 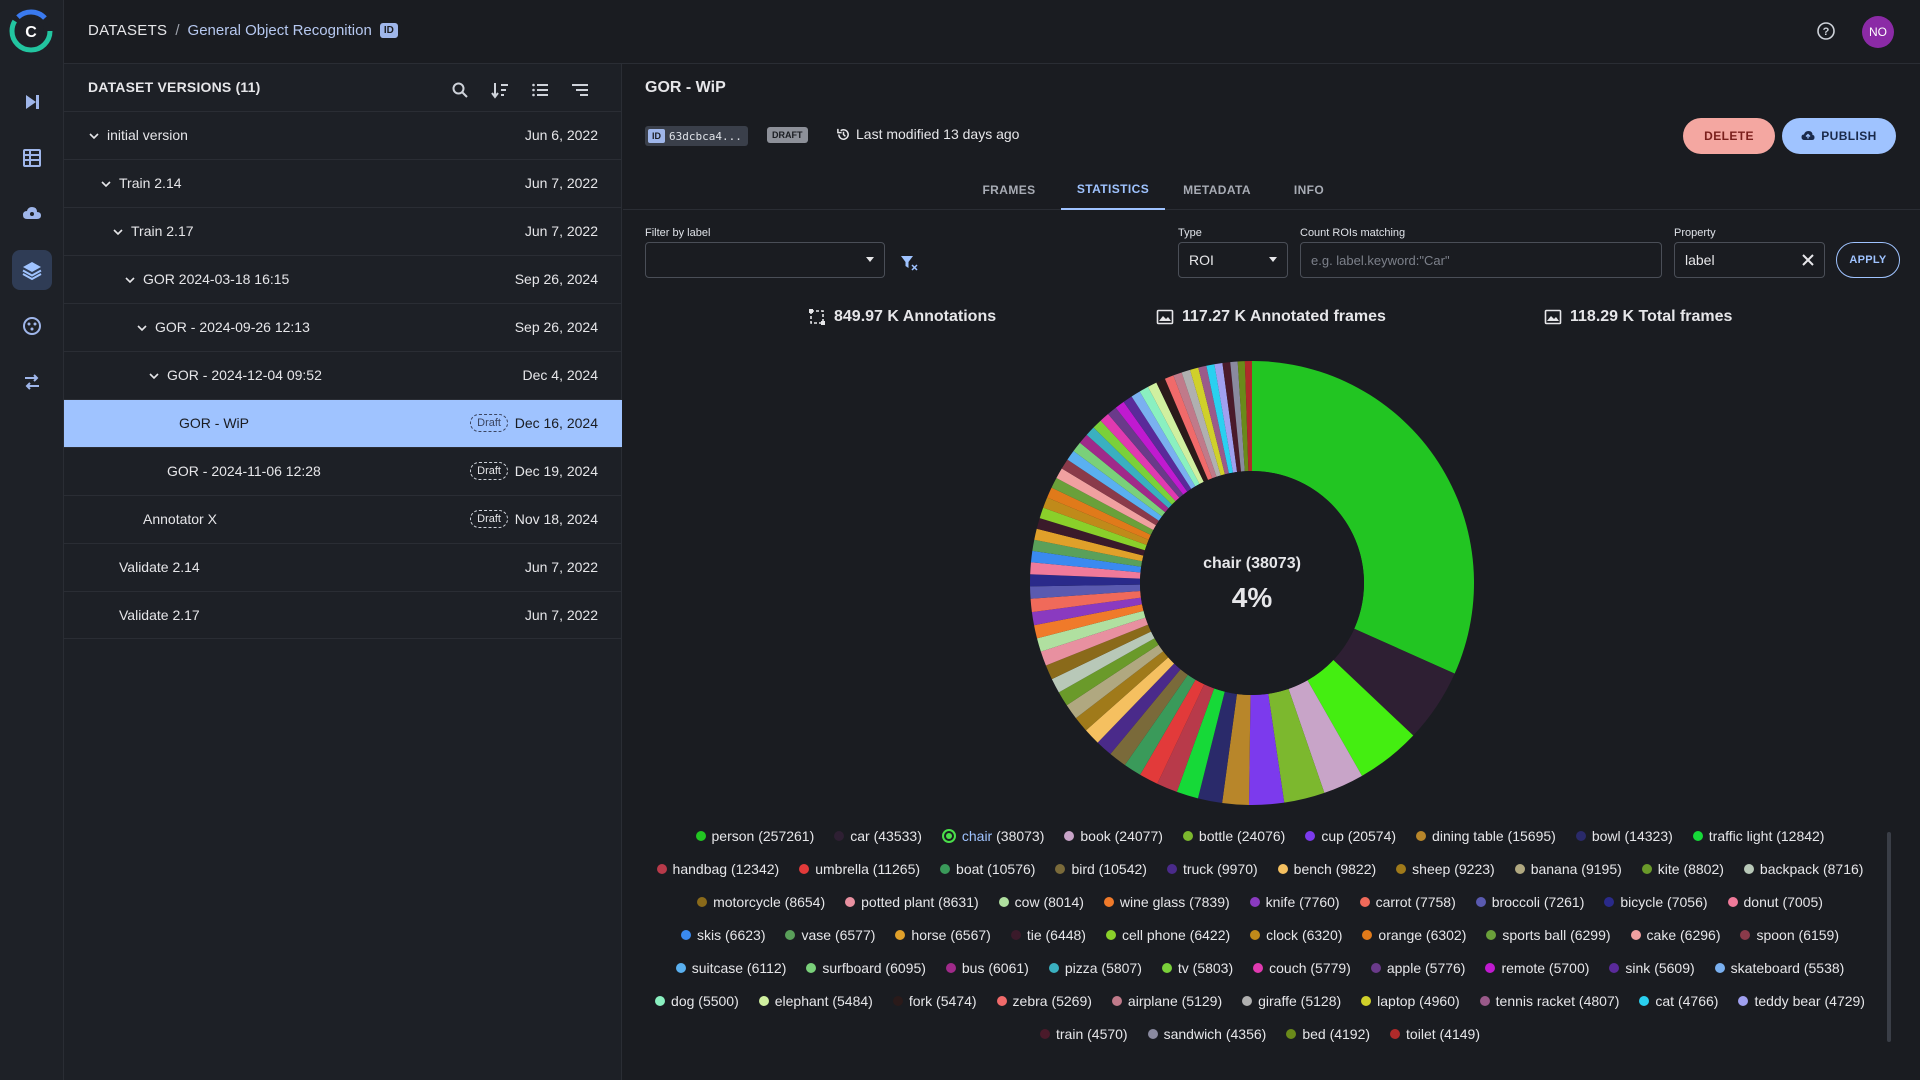 I want to click on nav-cloud, so click(x=32, y=214).